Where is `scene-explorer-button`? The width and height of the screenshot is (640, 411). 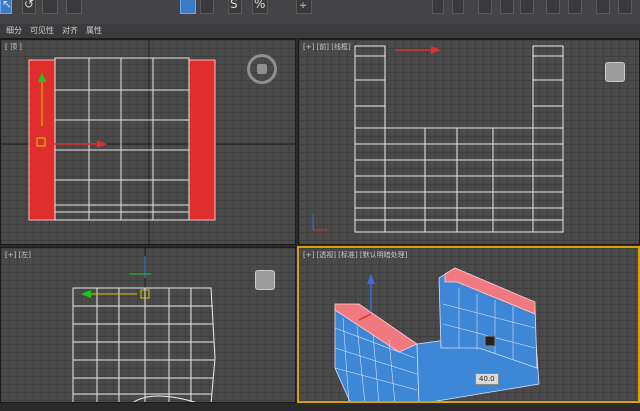
scene-explorer-button is located at coordinates (458, 7).